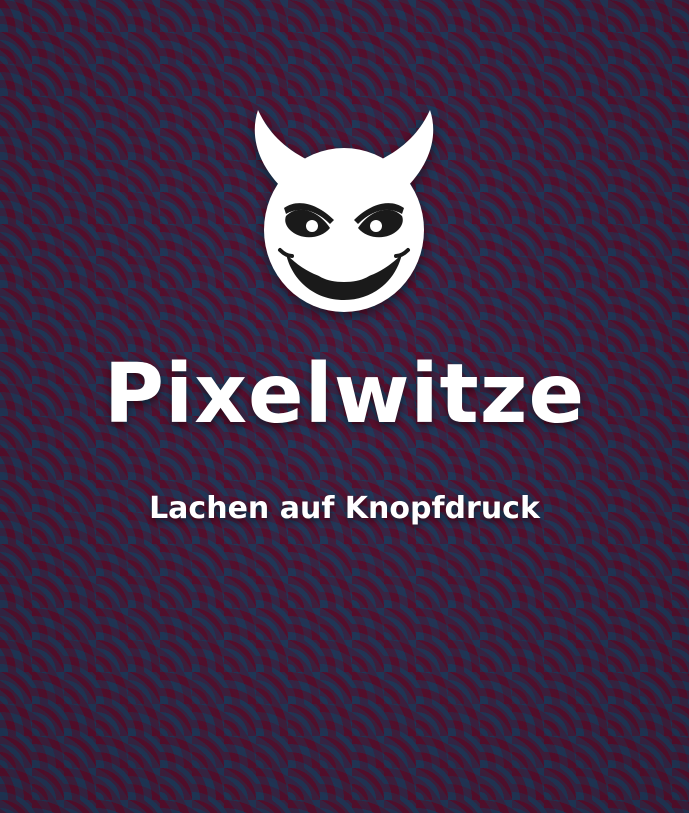 This screenshot has height=813, width=689. What do you see at coordinates (344, 394) in the screenshot?
I see `app-title: Pixelwitze` at bounding box center [344, 394].